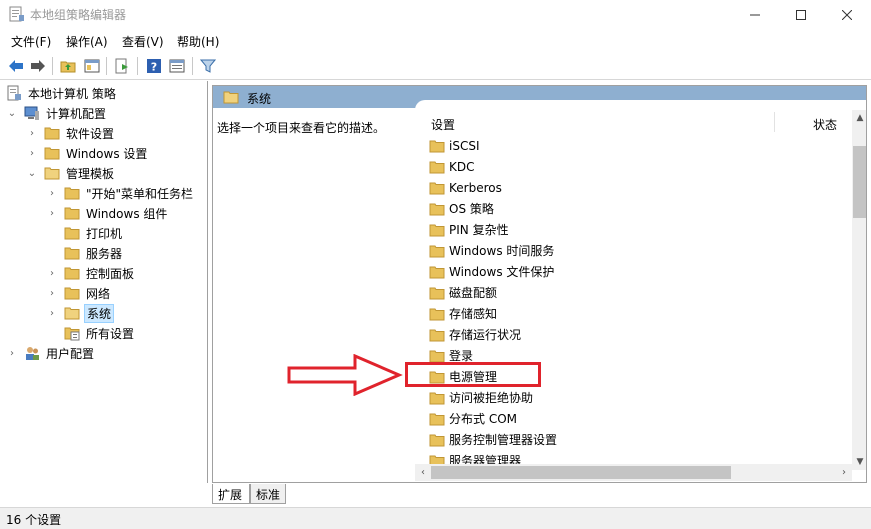 The width and height of the screenshot is (871, 529). I want to click on list-item: PIN 复杂性, so click(469, 229).